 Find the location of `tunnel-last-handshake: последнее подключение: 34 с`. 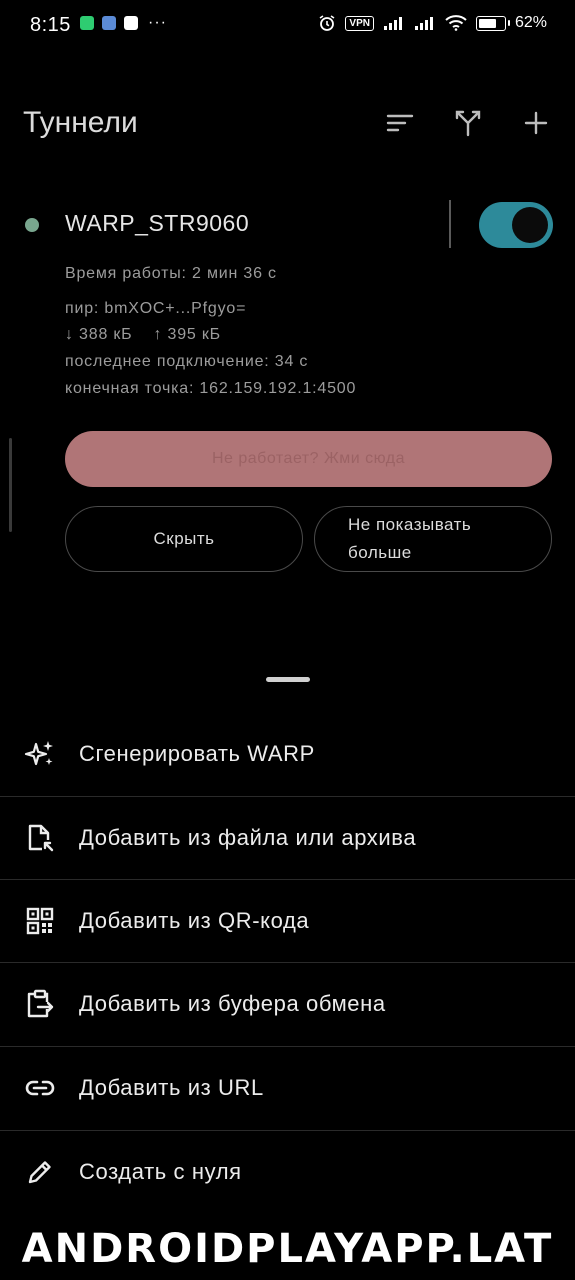

tunnel-last-handshake: последнее подключение: 34 с is located at coordinates (187, 361).